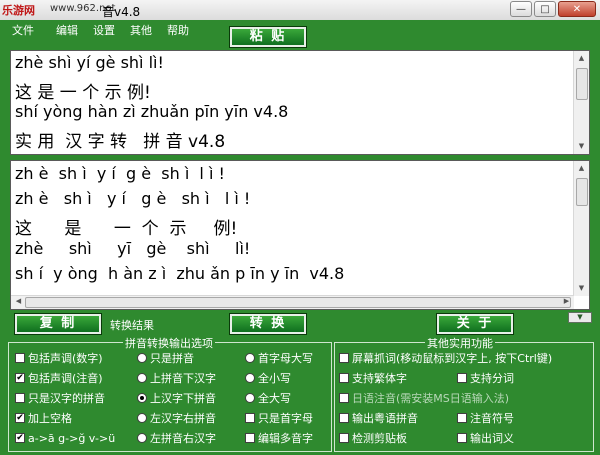 This screenshot has height=455, width=600. I want to click on option-watch-clipboard: 检测剪贴板, so click(373, 438).